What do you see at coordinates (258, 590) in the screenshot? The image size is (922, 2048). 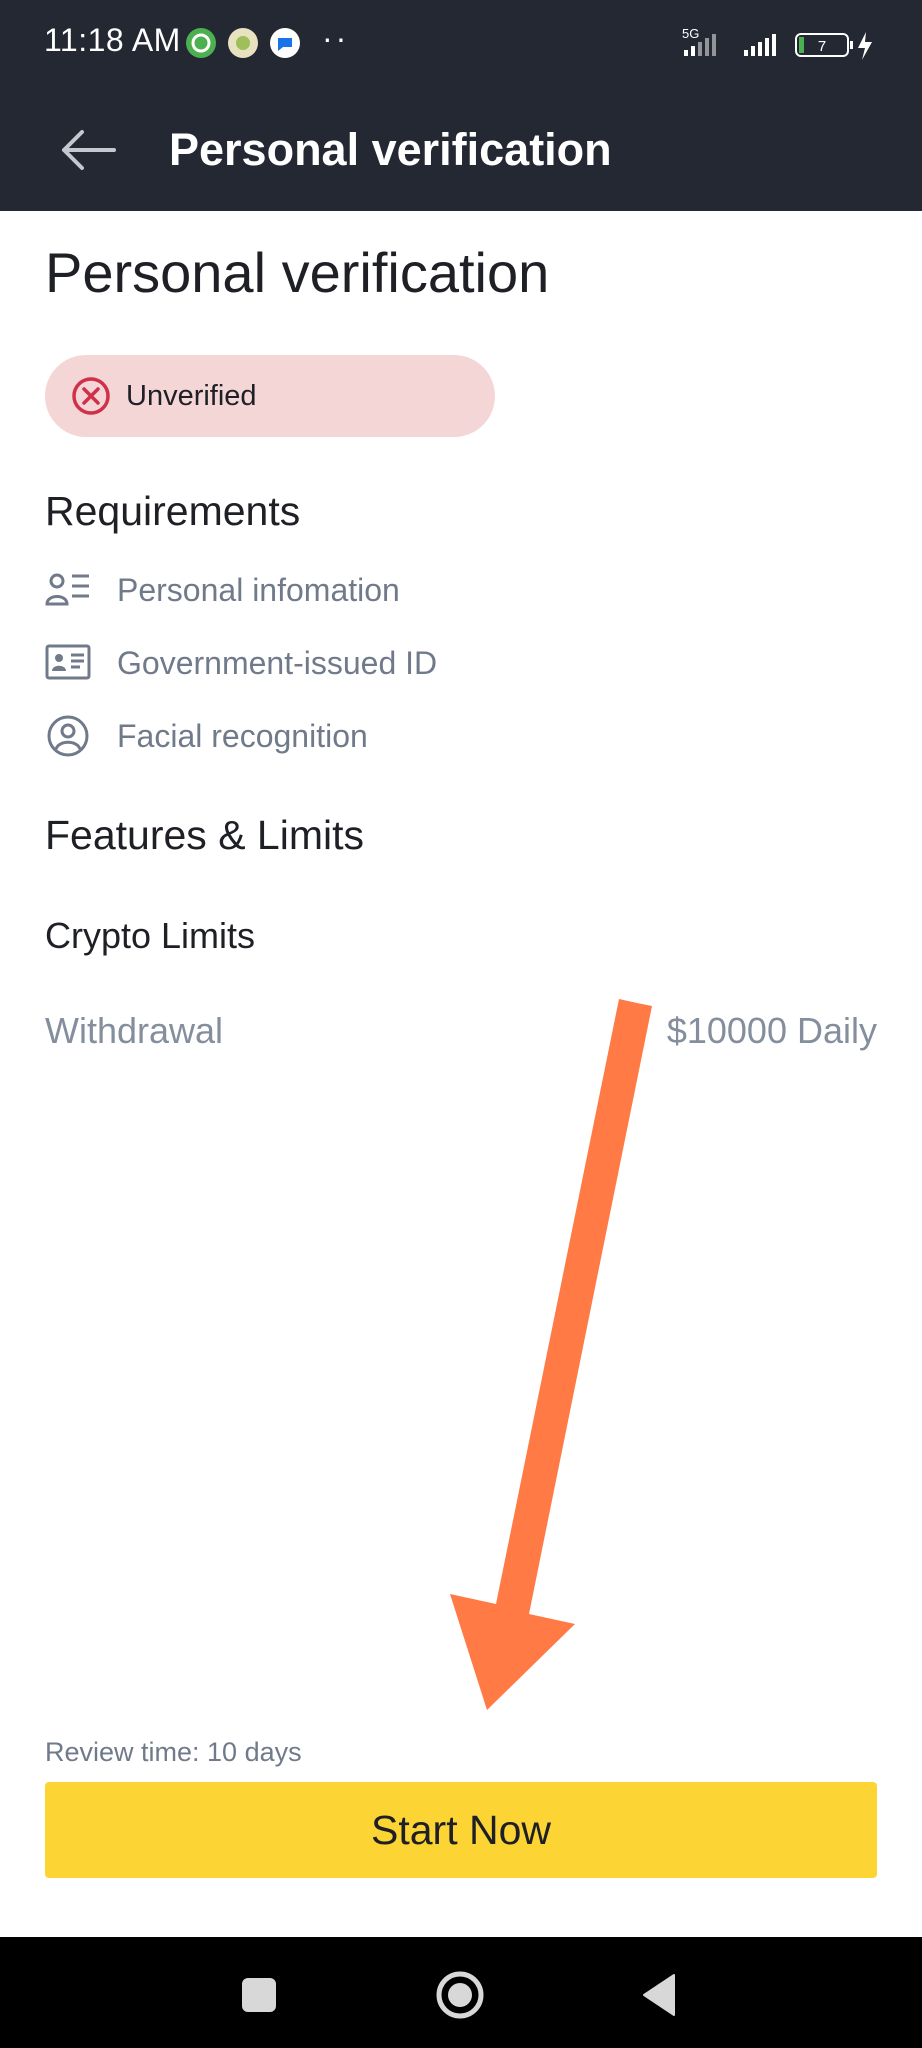 I see `requirement-label: Personal infomation` at bounding box center [258, 590].